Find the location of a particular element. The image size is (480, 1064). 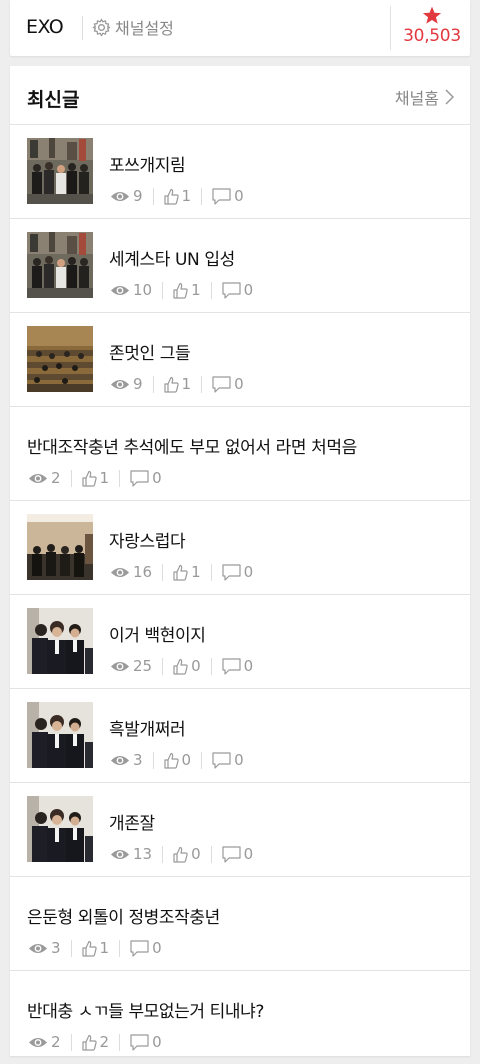

star-count: 30,503 is located at coordinates (432, 36).